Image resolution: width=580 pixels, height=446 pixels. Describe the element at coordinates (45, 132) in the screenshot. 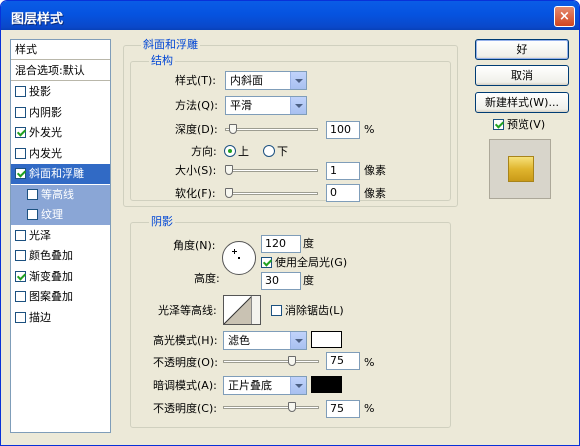

I see `sidebar-item-label: 外发光` at that location.